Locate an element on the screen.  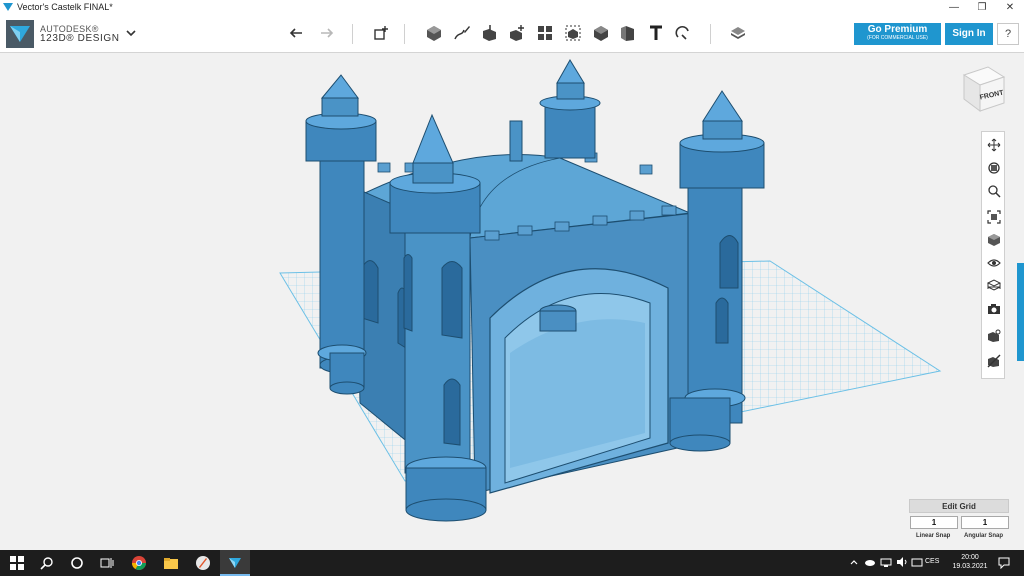
windows-taskbar: CES 20:00 19.03.2021 is located at coordinates (512, 563).